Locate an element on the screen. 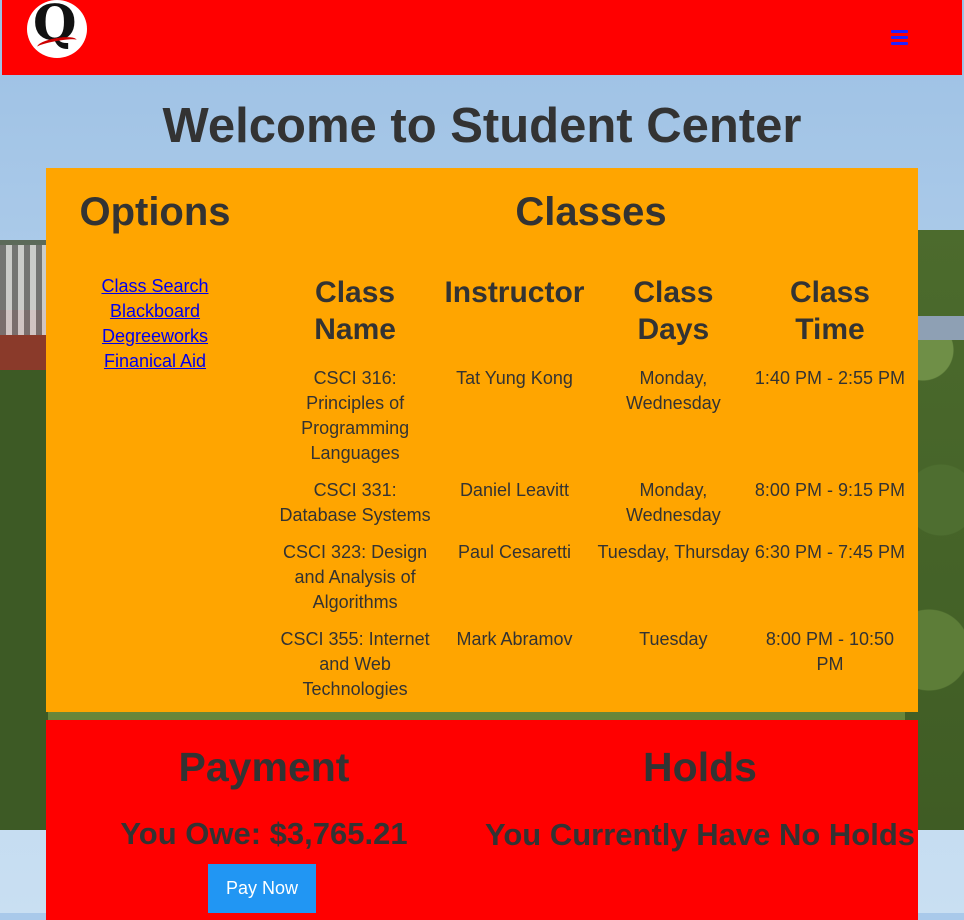 Image resolution: width=964 pixels, height=920 pixels. class-name-cell: CSCI 331: Database Systems is located at coordinates (355, 502).